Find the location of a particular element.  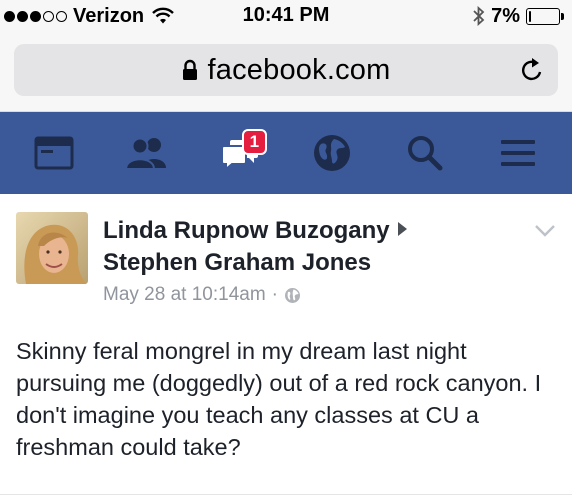

post-divider is located at coordinates (286, 494).